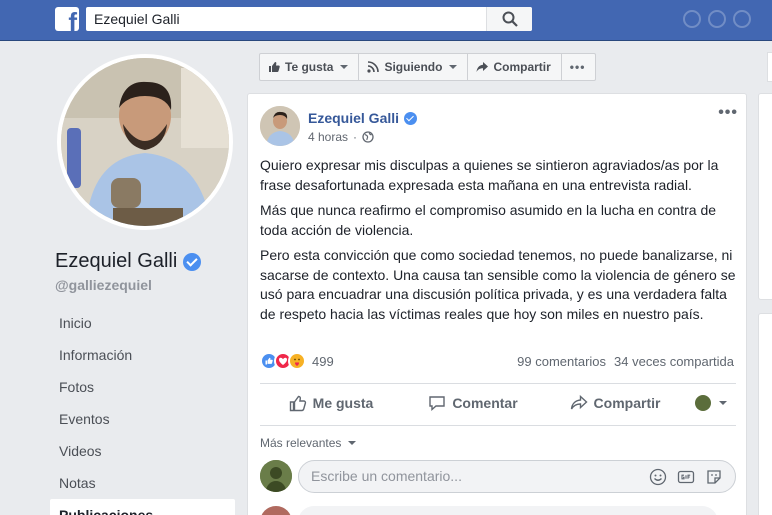  Describe the element at coordinates (142, 419) in the screenshot. I see `nav-item-eventos: Eventos` at that location.